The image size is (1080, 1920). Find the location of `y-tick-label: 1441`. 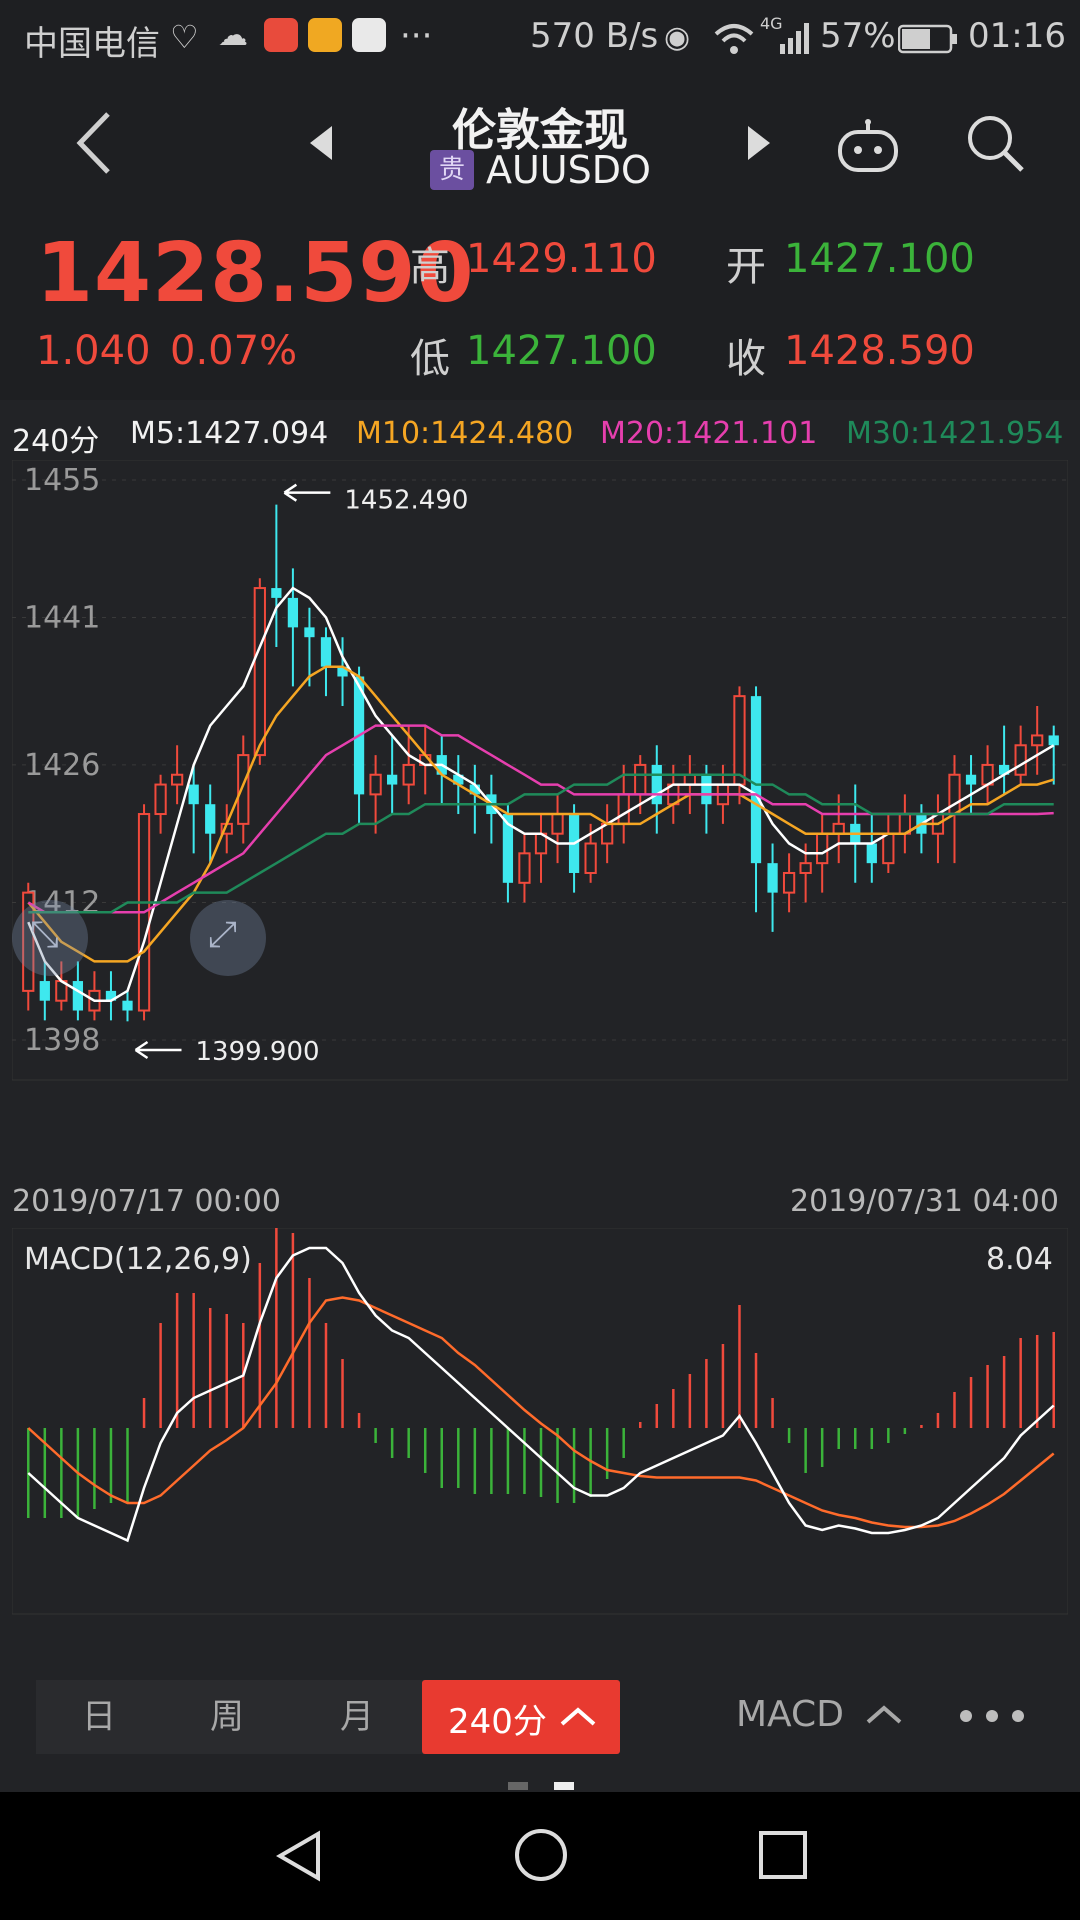

y-tick-label: 1441 is located at coordinates (62, 618).